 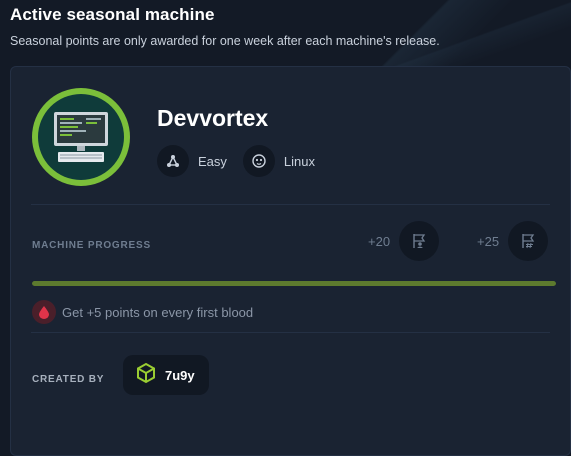 What do you see at coordinates (258, 161) in the screenshot?
I see `linux-tux-icon` at bounding box center [258, 161].